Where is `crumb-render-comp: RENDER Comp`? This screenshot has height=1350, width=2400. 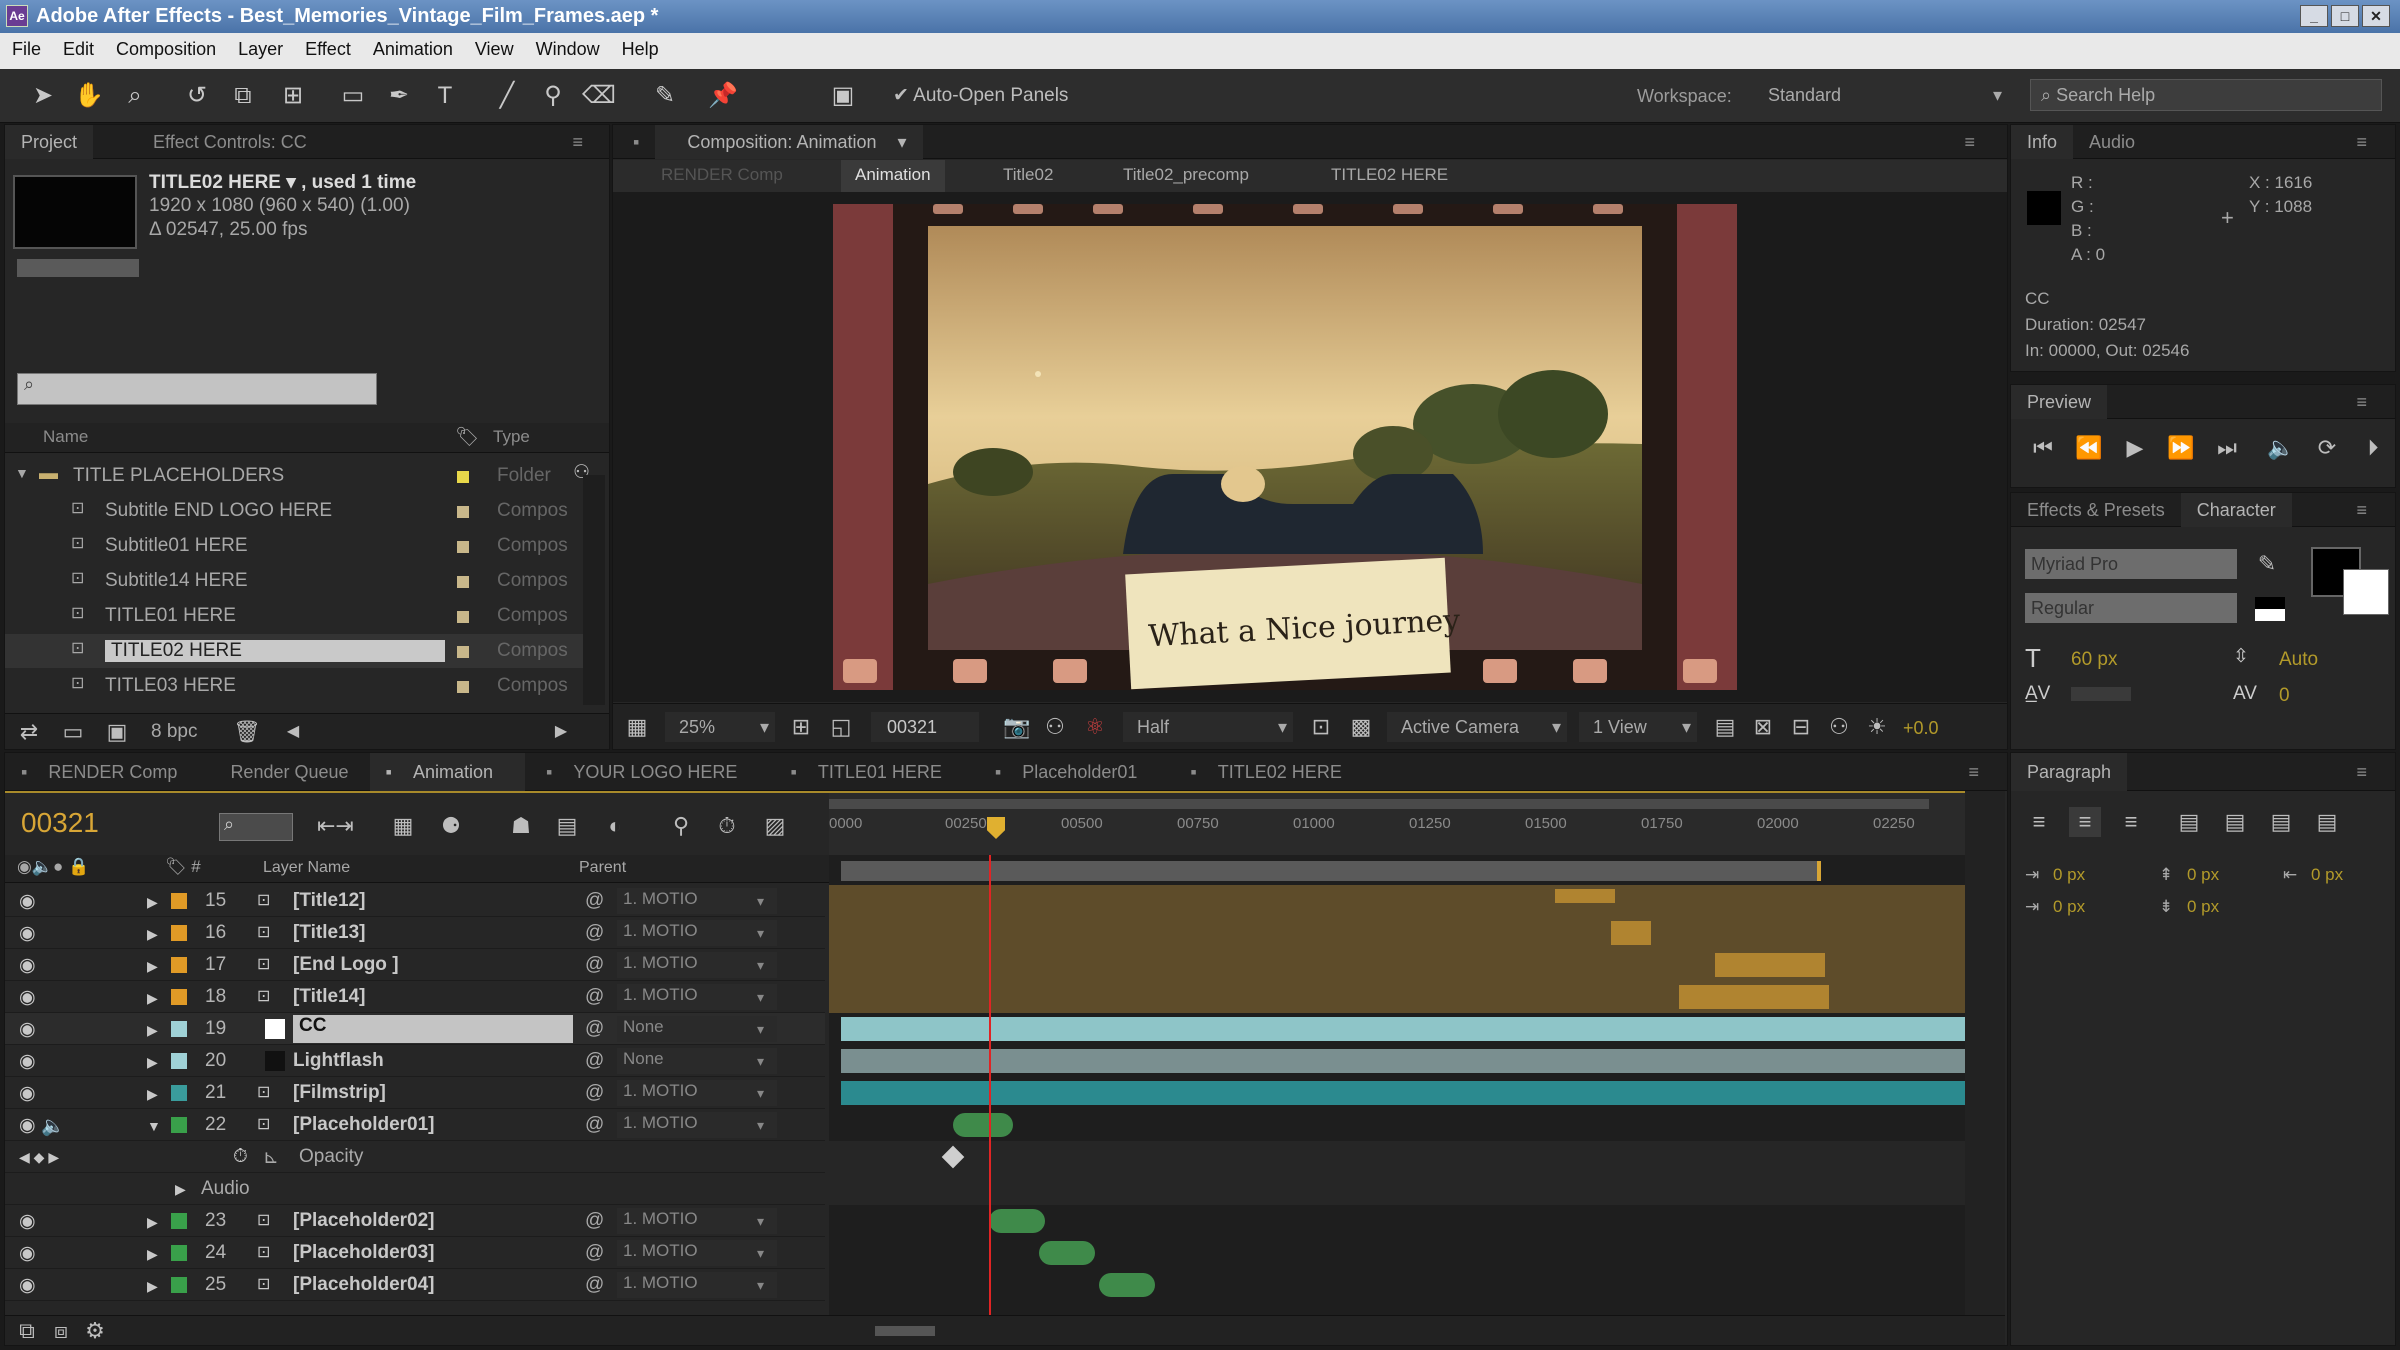 crumb-render-comp: RENDER Comp is located at coordinates (722, 175).